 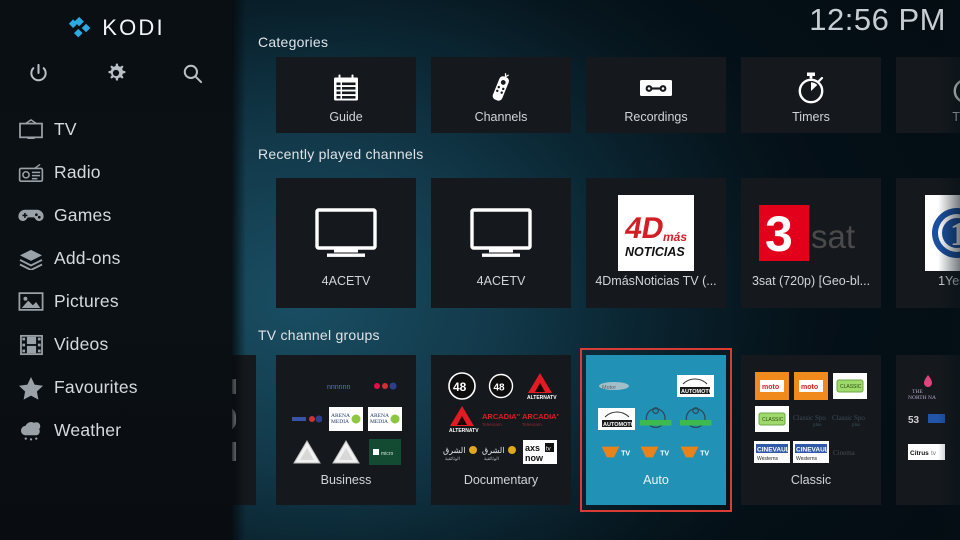 I want to click on group-logo: Citrus tv, so click(x=927, y=451).